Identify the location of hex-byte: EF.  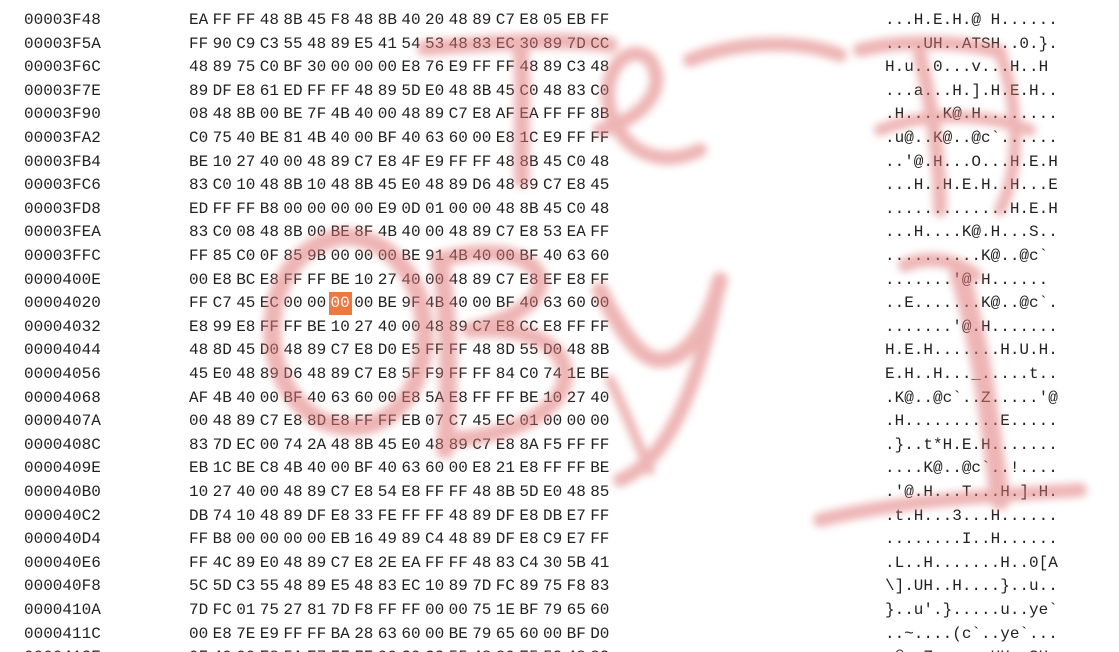
(555, 280).